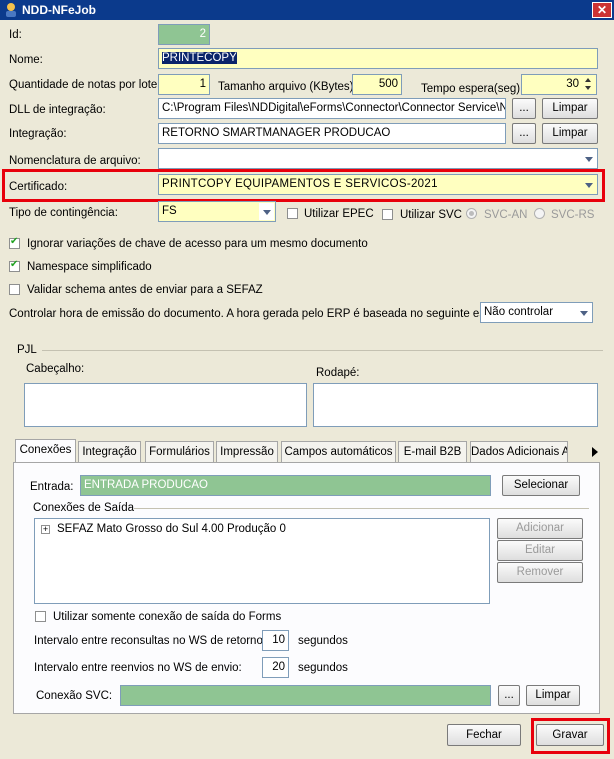 Image resolution: width=614 pixels, height=759 pixels. What do you see at coordinates (14, 289) in the screenshot?
I see `validar-checkbox` at bounding box center [14, 289].